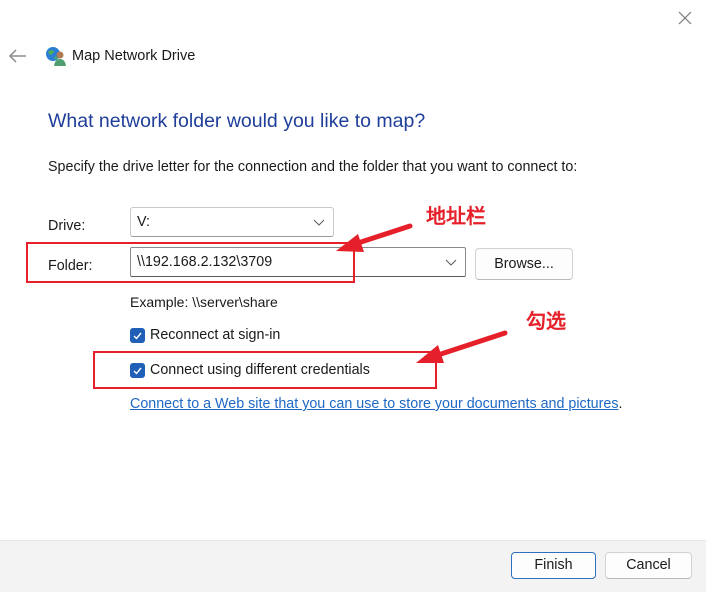  I want to click on back-arrow-icon, so click(17, 56).